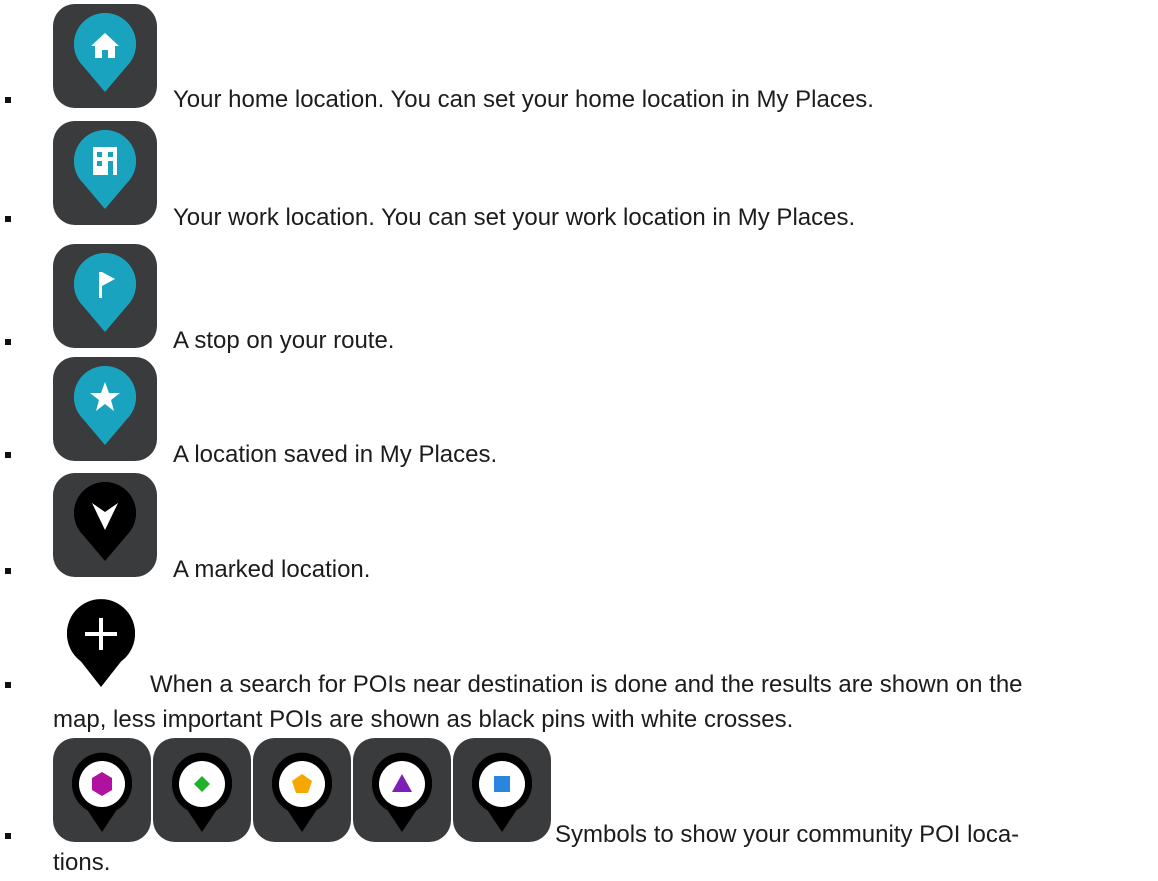 This screenshot has width=1158, height=881. What do you see at coordinates (202, 790) in the screenshot?
I see `community-diamond-icon` at bounding box center [202, 790].